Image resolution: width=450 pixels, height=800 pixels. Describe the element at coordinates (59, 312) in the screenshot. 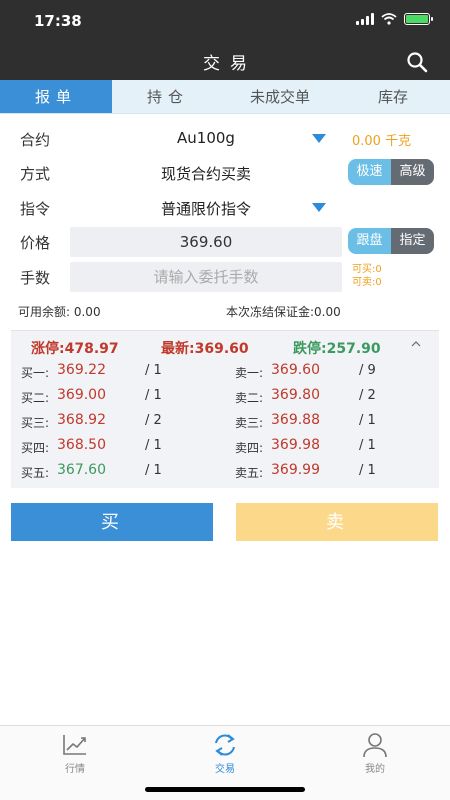

I see `available-balance: 可用余额: 0.00` at that location.